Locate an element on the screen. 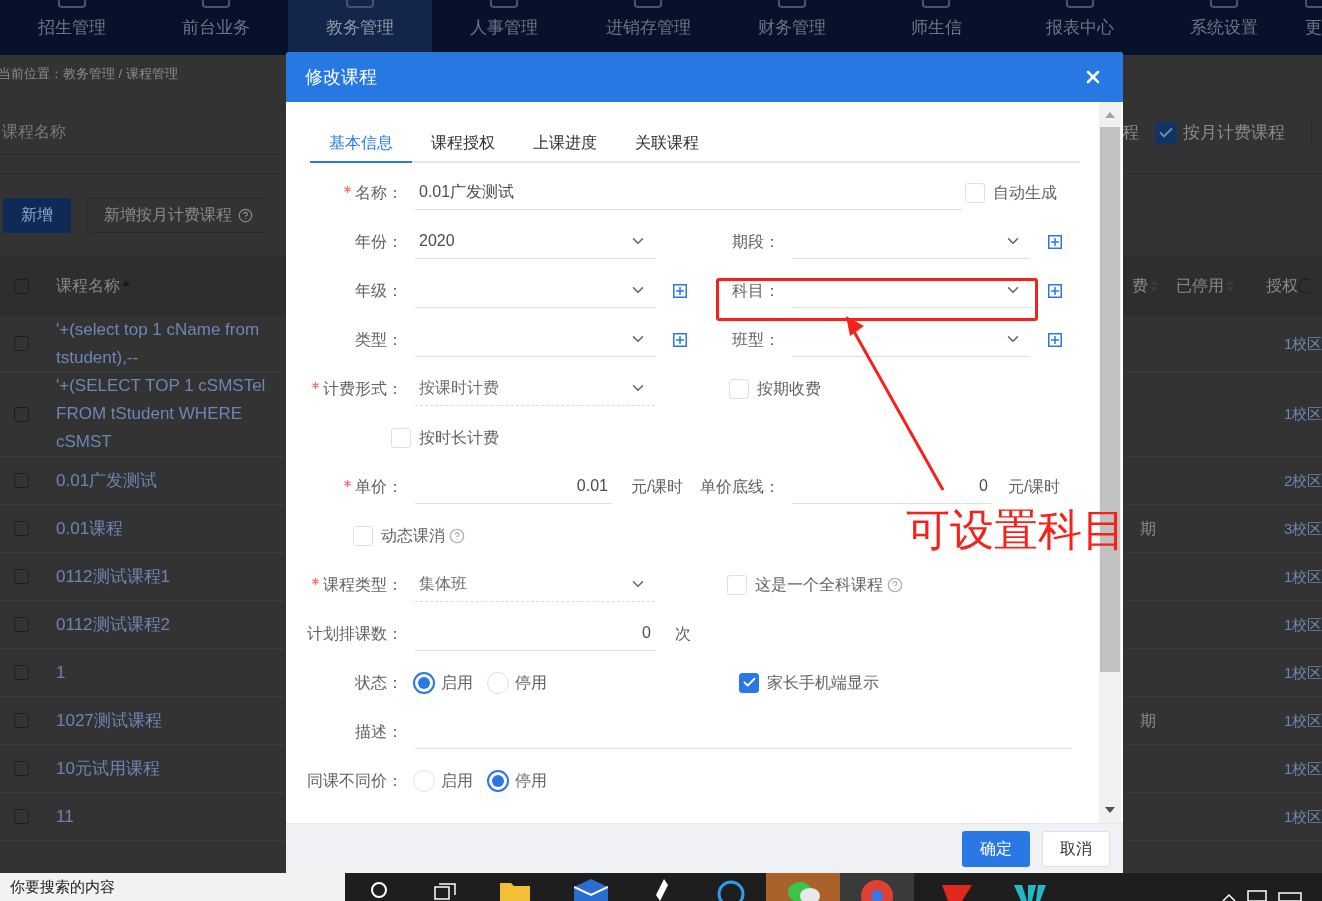 Image resolution: width=1322 pixels, height=901 pixels. field-label: 科目： is located at coordinates (756, 290).